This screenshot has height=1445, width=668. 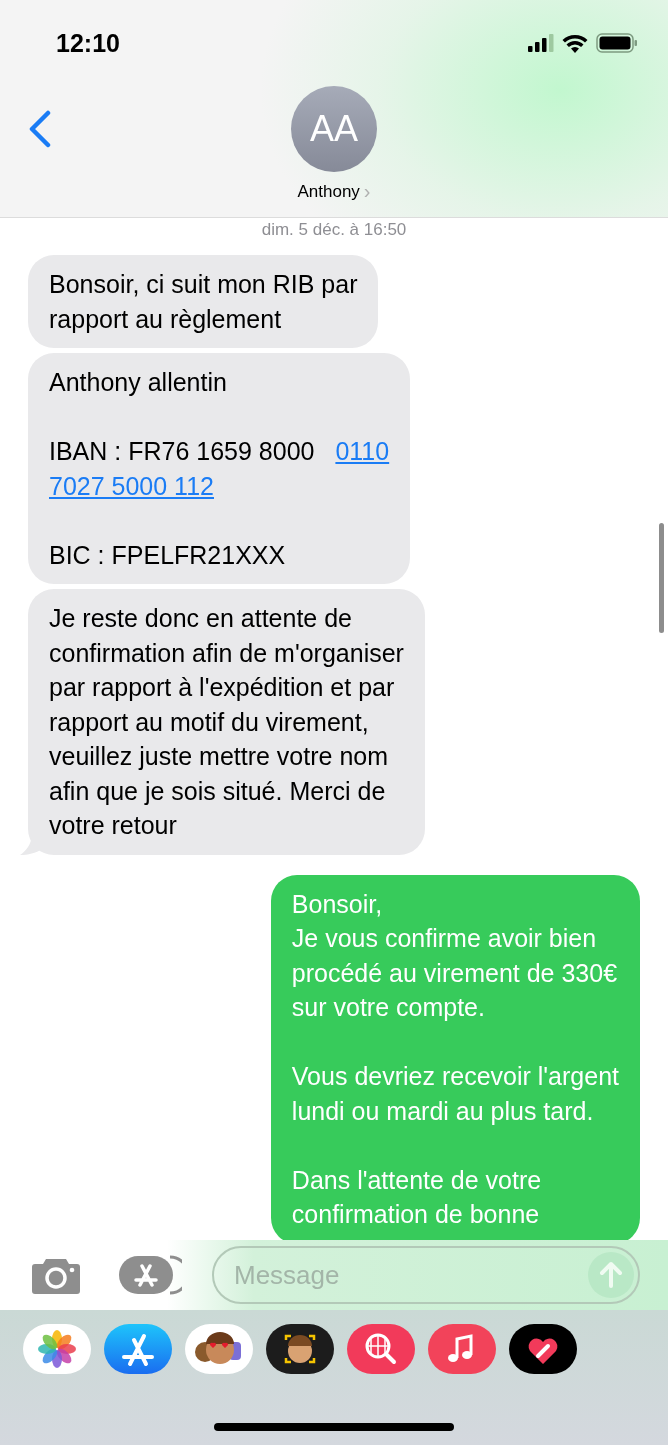 What do you see at coordinates (182, 451) in the screenshot?
I see `message-text: IBAN : FR76 1659 8000` at bounding box center [182, 451].